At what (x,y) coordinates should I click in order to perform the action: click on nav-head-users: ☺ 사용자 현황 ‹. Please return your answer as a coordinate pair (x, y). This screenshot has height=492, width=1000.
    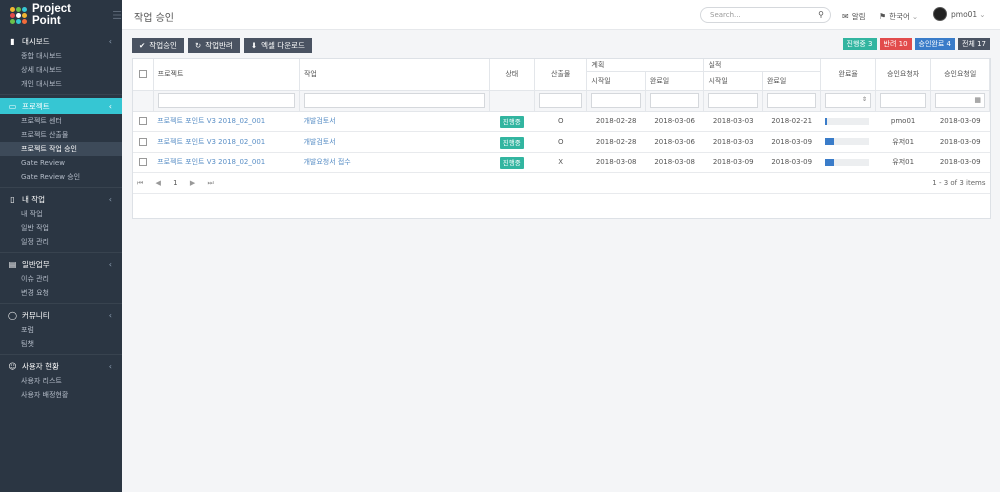
    Looking at the image, I should click on (61, 366).